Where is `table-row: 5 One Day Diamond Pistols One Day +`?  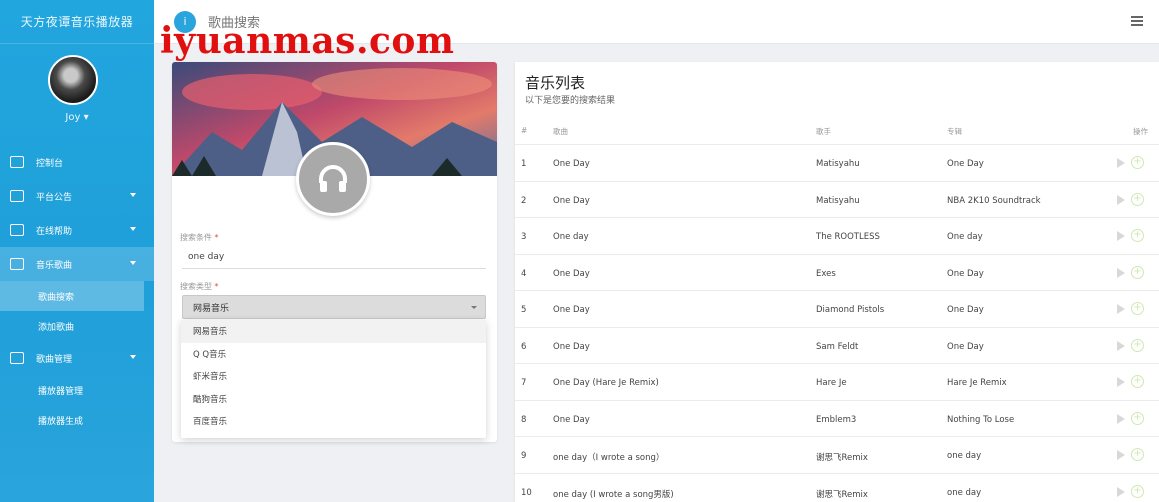 table-row: 5 One Day Diamond Pistols One Day + is located at coordinates (837, 308).